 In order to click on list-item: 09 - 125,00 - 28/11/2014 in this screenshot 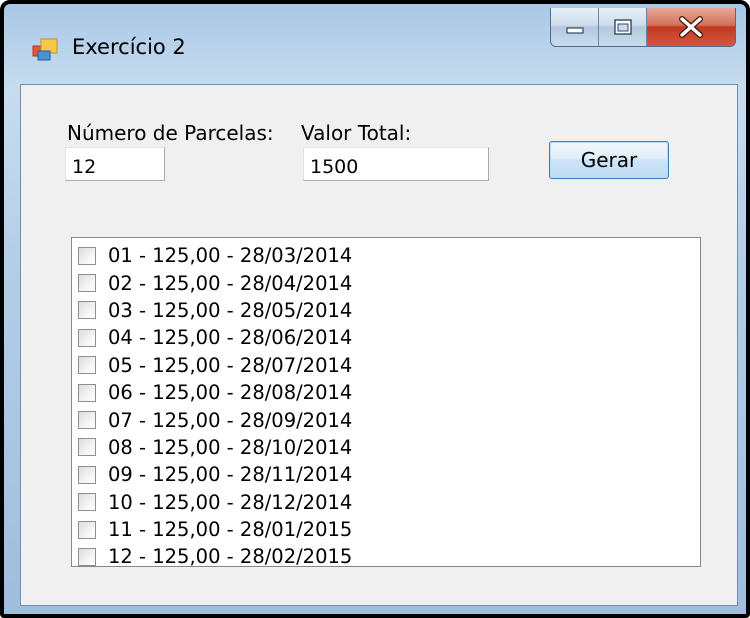, I will do `click(215, 474)`.